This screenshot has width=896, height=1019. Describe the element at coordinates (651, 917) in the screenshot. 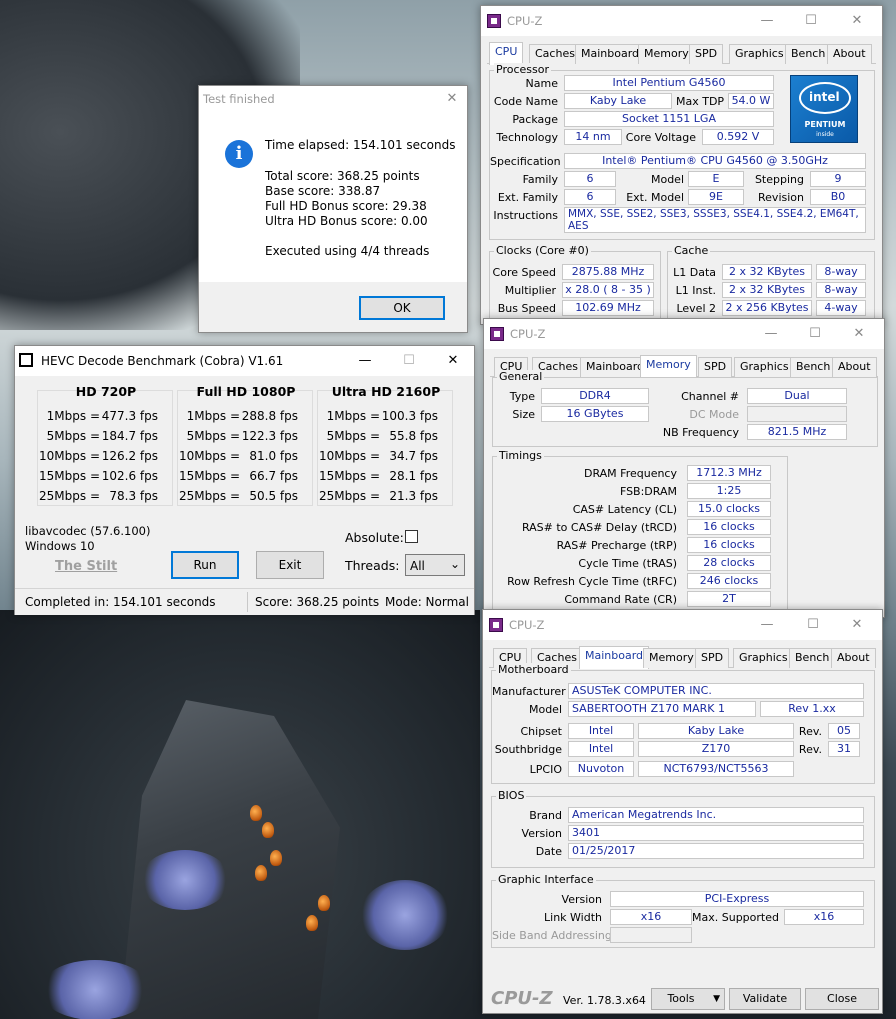

I see `linkwidth-value: x16` at that location.